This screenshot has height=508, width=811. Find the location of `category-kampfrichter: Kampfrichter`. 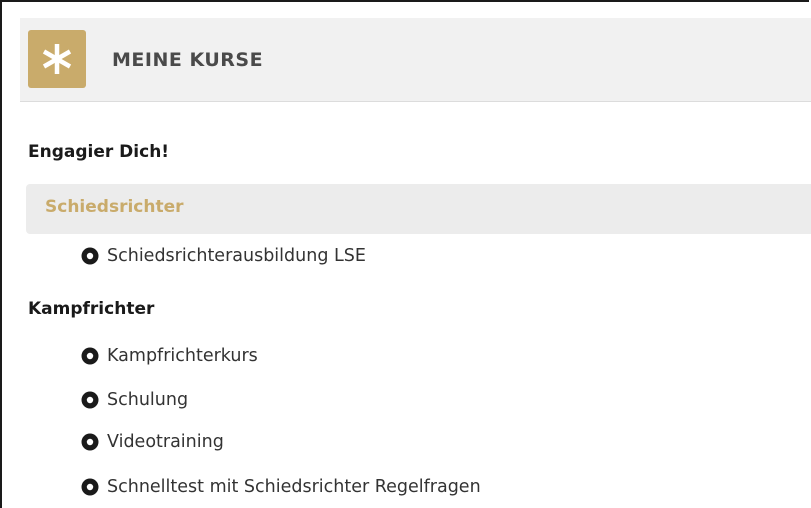

category-kampfrichter: Kampfrichter is located at coordinates (91, 309).